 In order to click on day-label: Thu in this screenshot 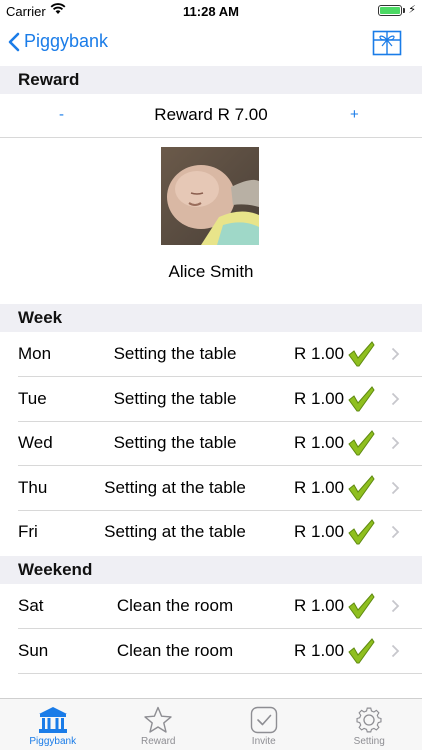, I will do `click(33, 487)`.